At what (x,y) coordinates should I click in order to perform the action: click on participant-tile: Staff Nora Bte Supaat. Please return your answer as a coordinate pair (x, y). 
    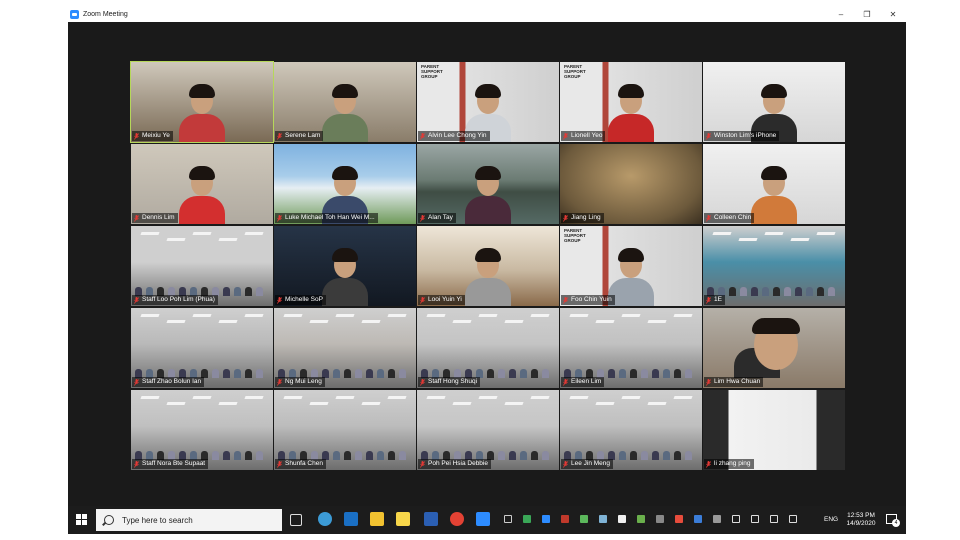
    Looking at the image, I should click on (202, 430).